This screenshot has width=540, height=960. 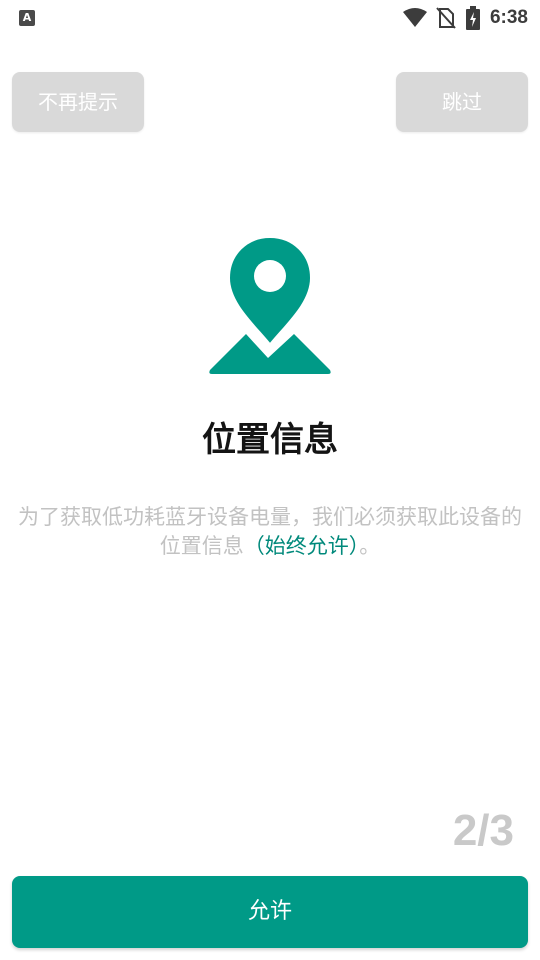 What do you see at coordinates (27, 18) in the screenshot?
I see `app-notification-icon: A` at bounding box center [27, 18].